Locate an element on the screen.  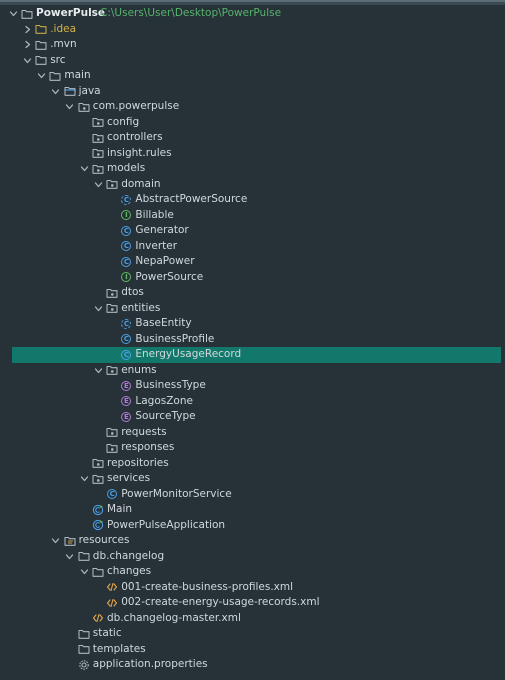
tree-node: PowerPulseApplication is located at coordinates (252, 526).